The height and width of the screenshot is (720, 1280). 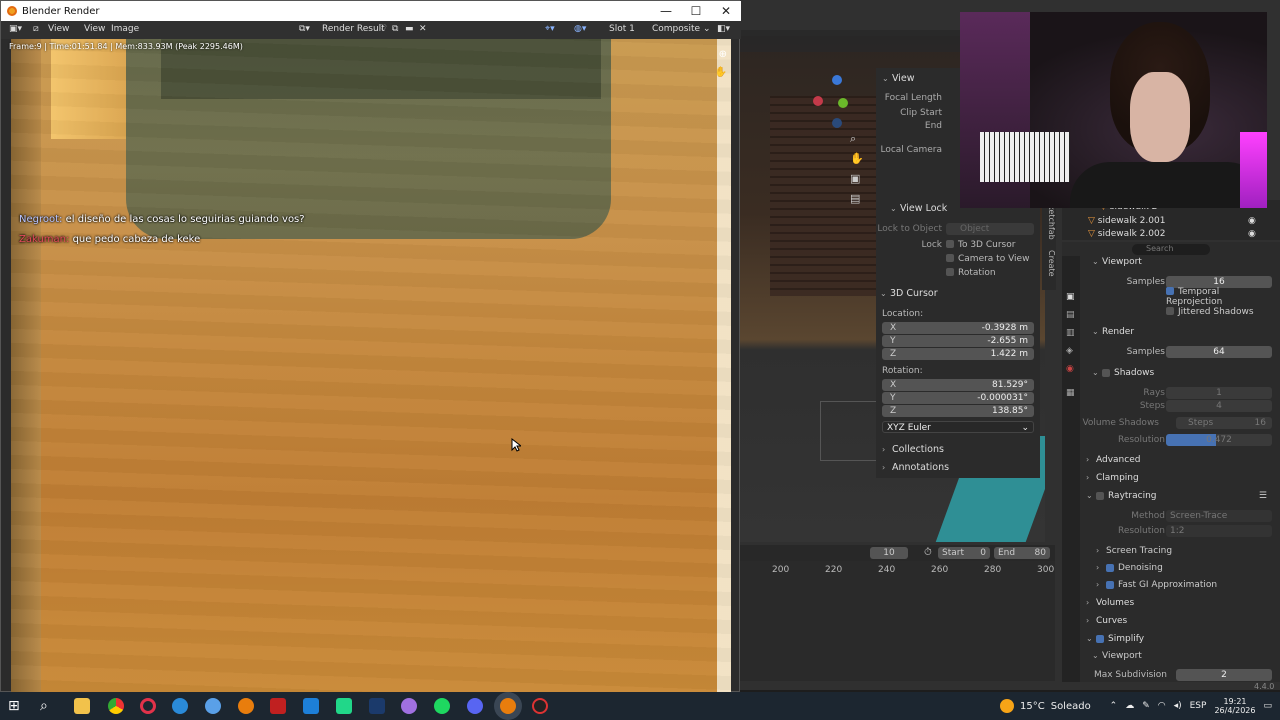 I want to click on collections-section-header: › Collections, so click(x=958, y=449).